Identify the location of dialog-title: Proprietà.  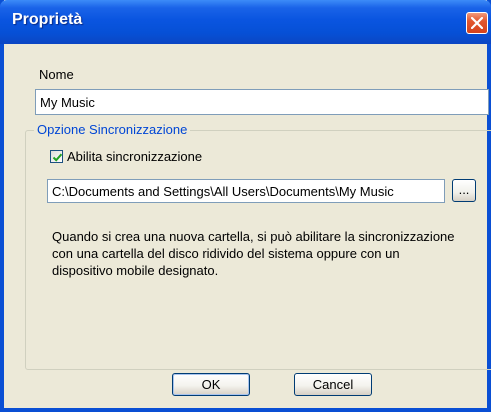
(47, 19).